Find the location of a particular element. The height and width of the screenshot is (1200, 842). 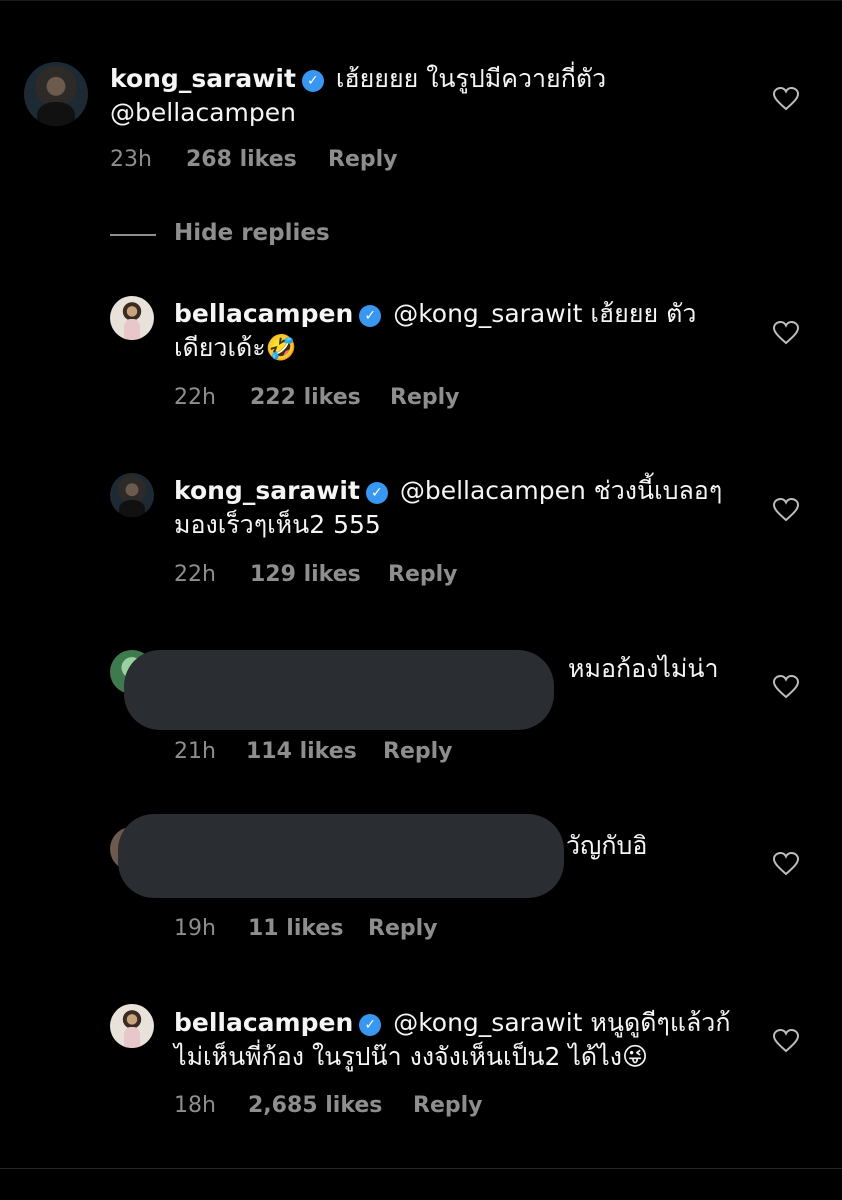

likes-count: 129 likes is located at coordinates (305, 574).